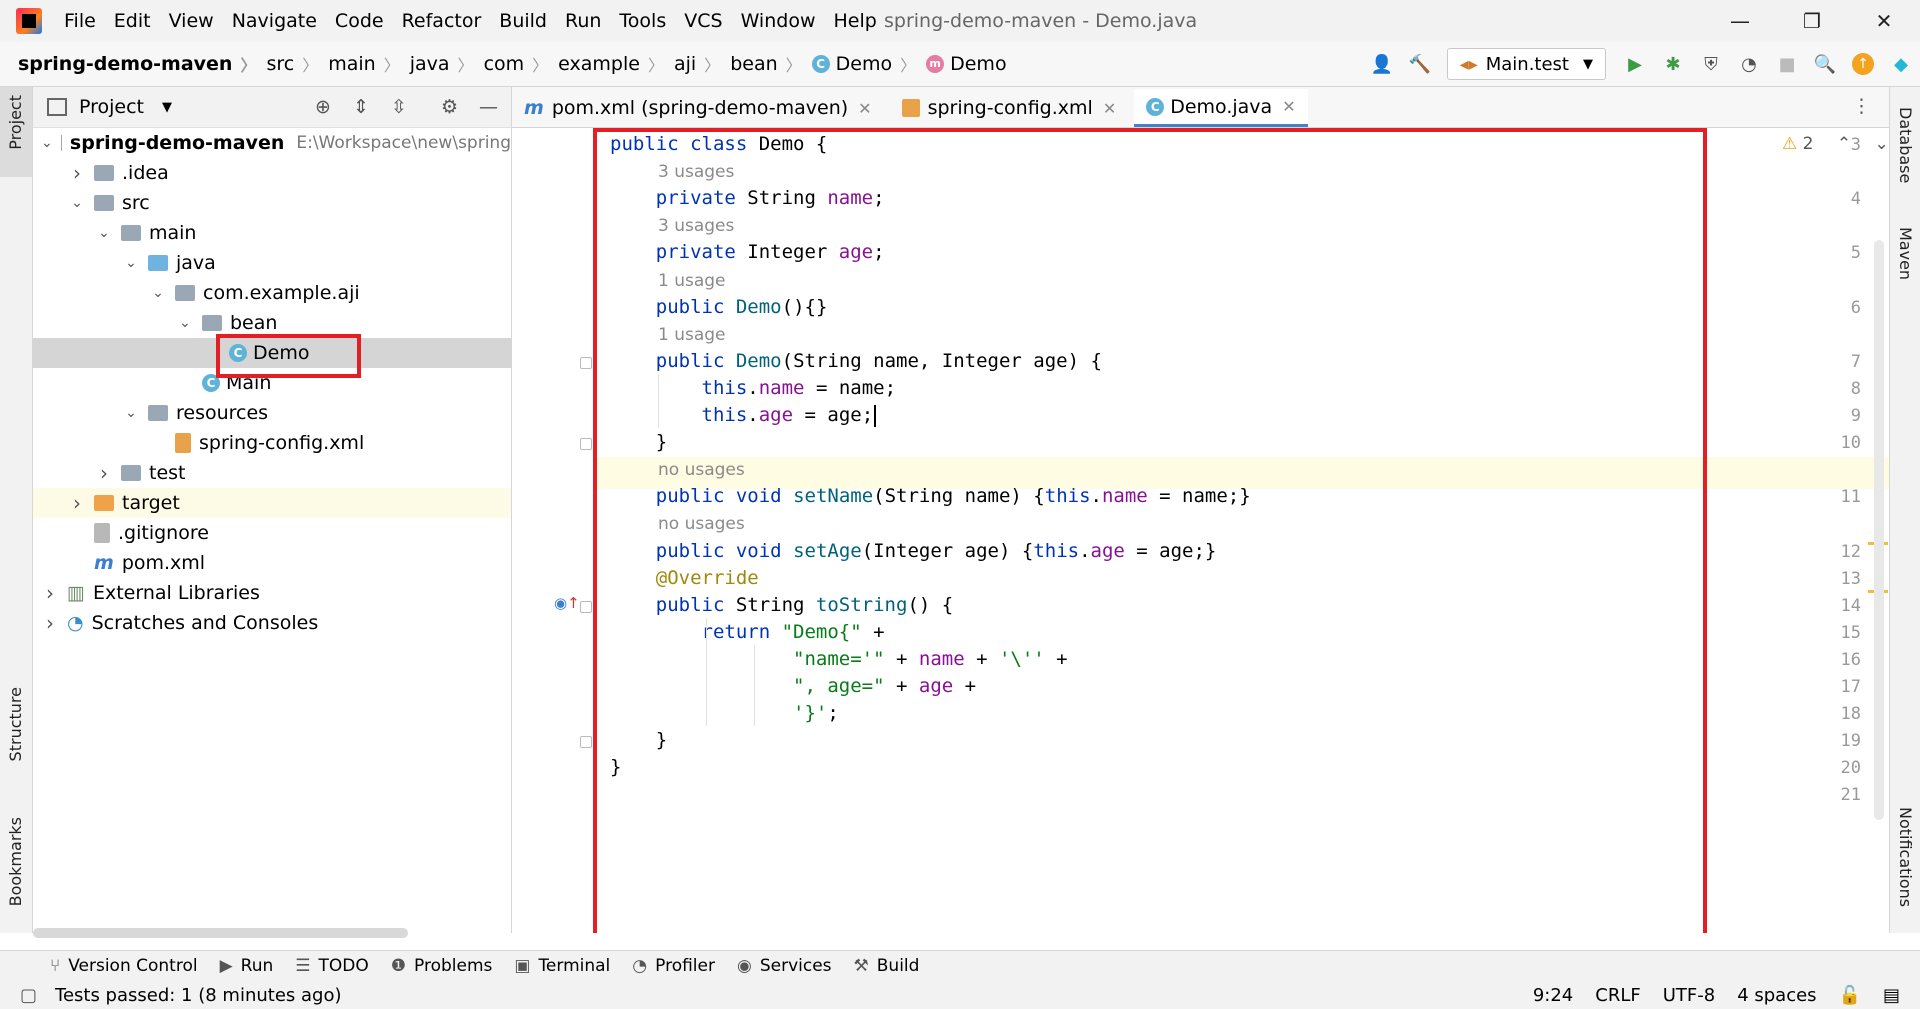  What do you see at coordinates (1749, 64) in the screenshot?
I see `profile-icon: ◔` at bounding box center [1749, 64].